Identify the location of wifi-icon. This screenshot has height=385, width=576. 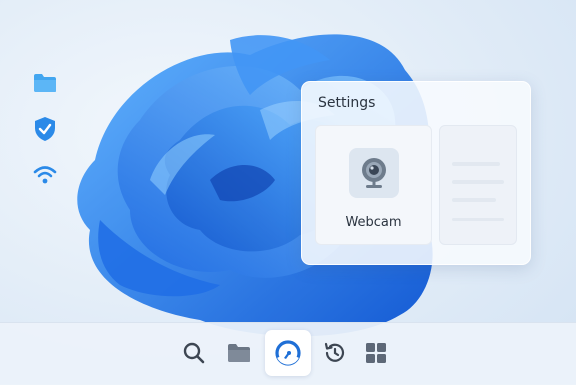
(45, 175).